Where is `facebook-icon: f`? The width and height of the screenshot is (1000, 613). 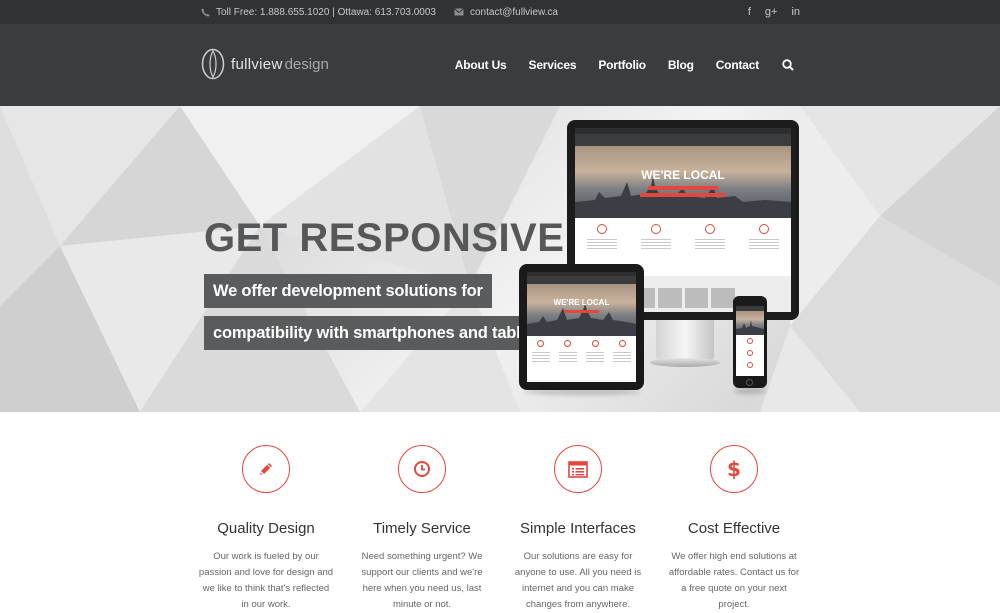 facebook-icon: f is located at coordinates (749, 12).